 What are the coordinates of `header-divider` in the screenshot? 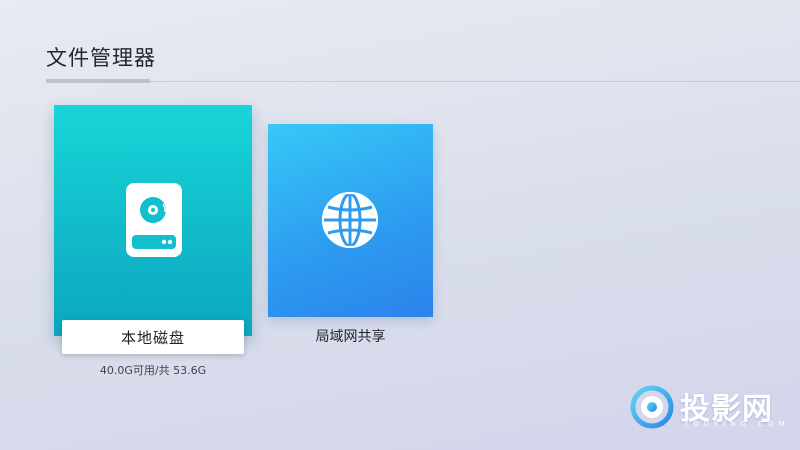 It's located at (423, 81).